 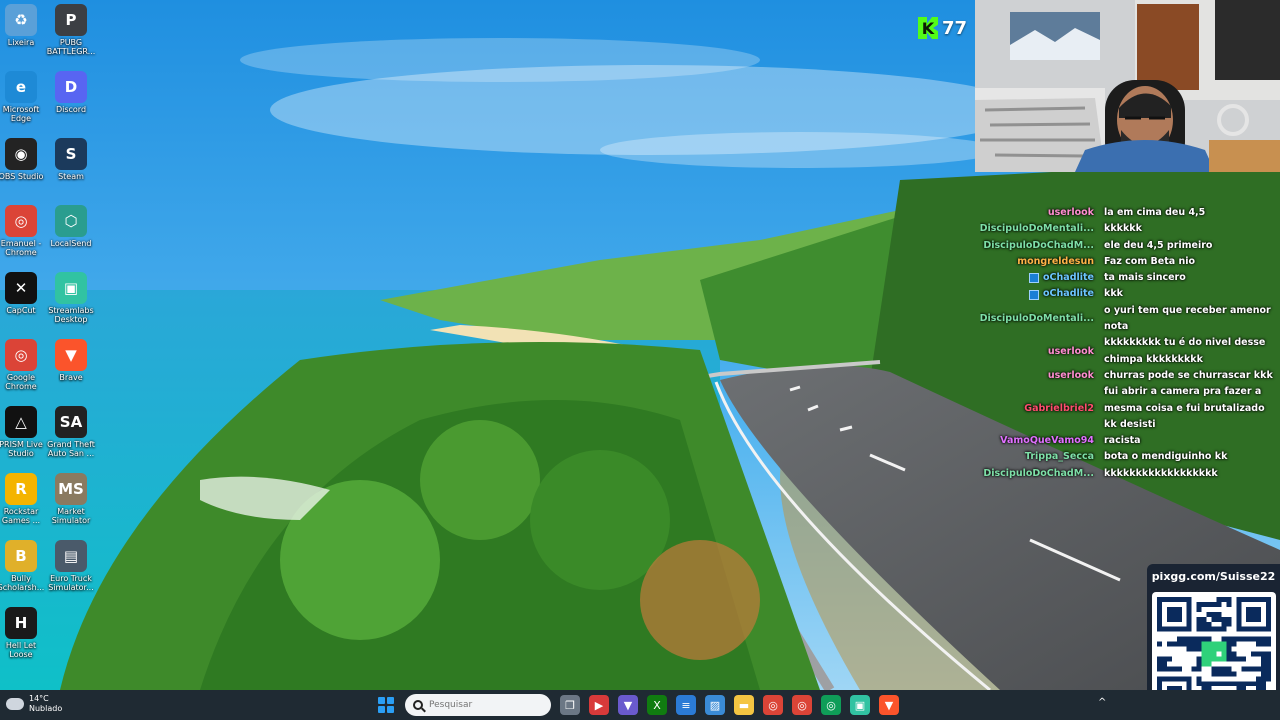 I want to click on desktop-icon-label: OBS Studio, so click(x=22, y=176).